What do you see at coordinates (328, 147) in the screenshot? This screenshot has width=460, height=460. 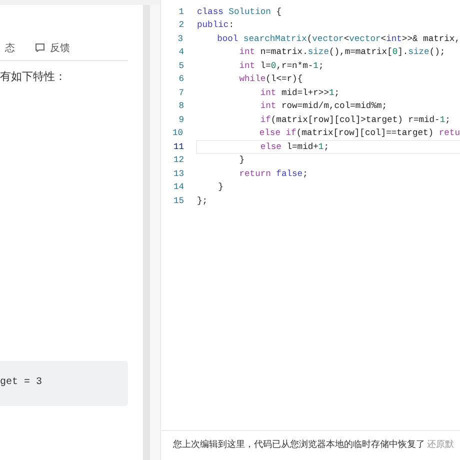 I see `code-line: else l=mid+1;` at bounding box center [328, 147].